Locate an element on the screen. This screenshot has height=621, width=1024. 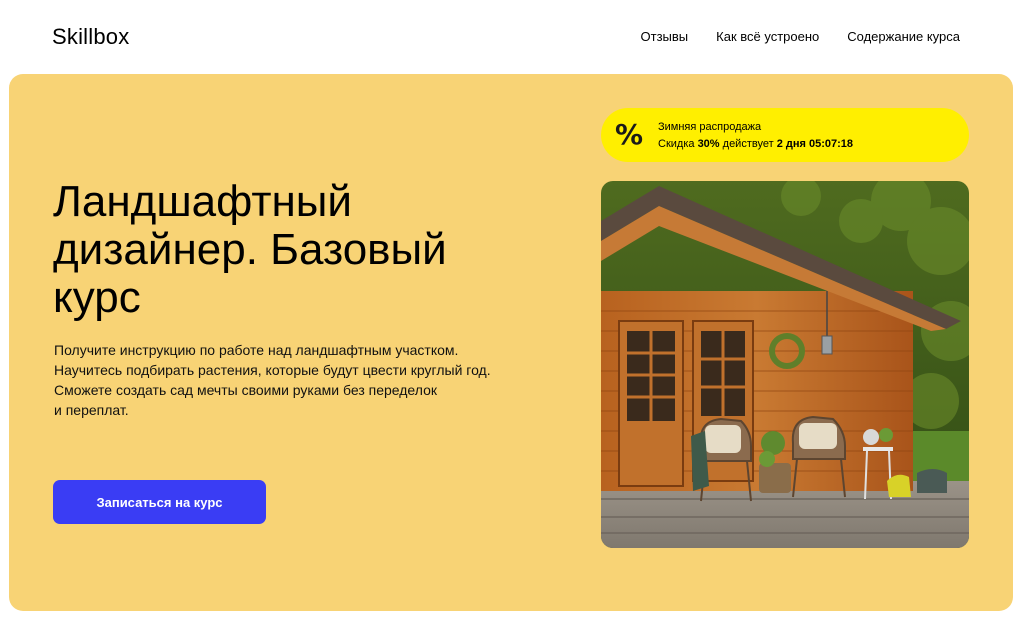
sale-text: Скидка 30% действует 2 дня 05:07:18 is located at coordinates (755, 144).